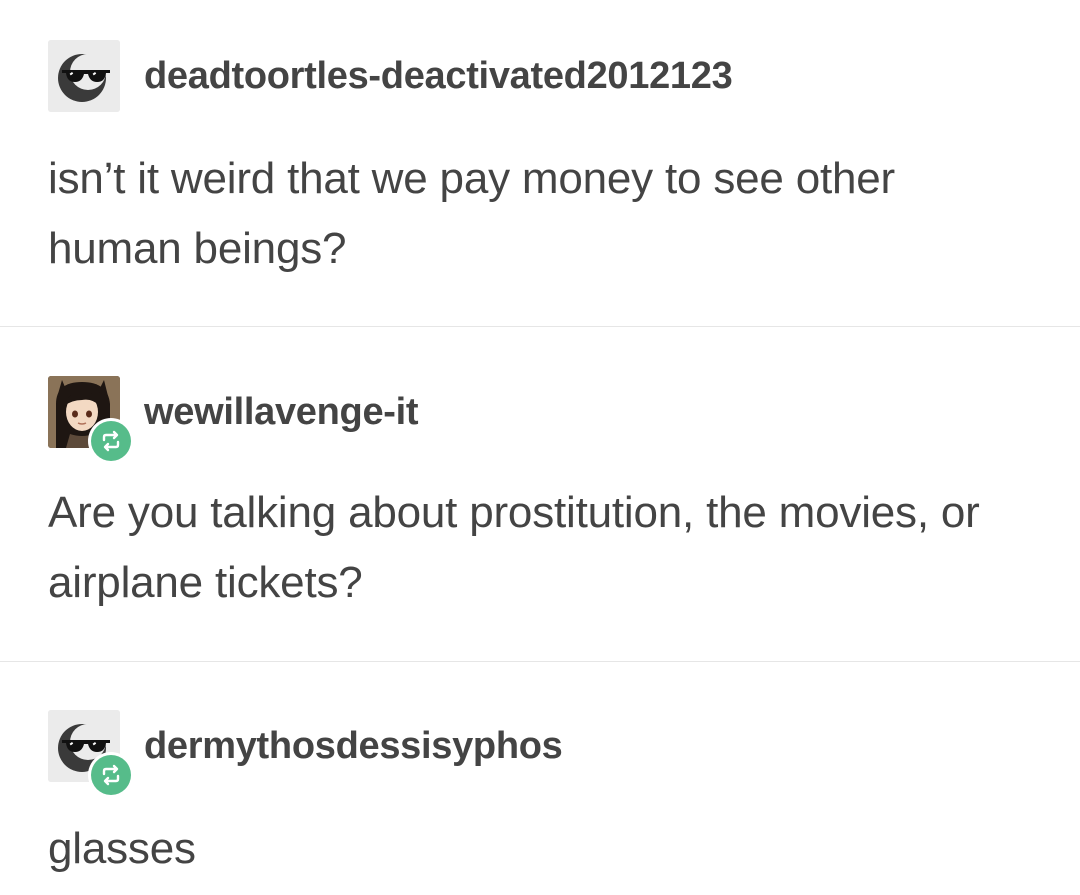 The height and width of the screenshot is (895, 1080). I want to click on post-1-header: deadtoortles-deactivated2012123, so click(390, 76).